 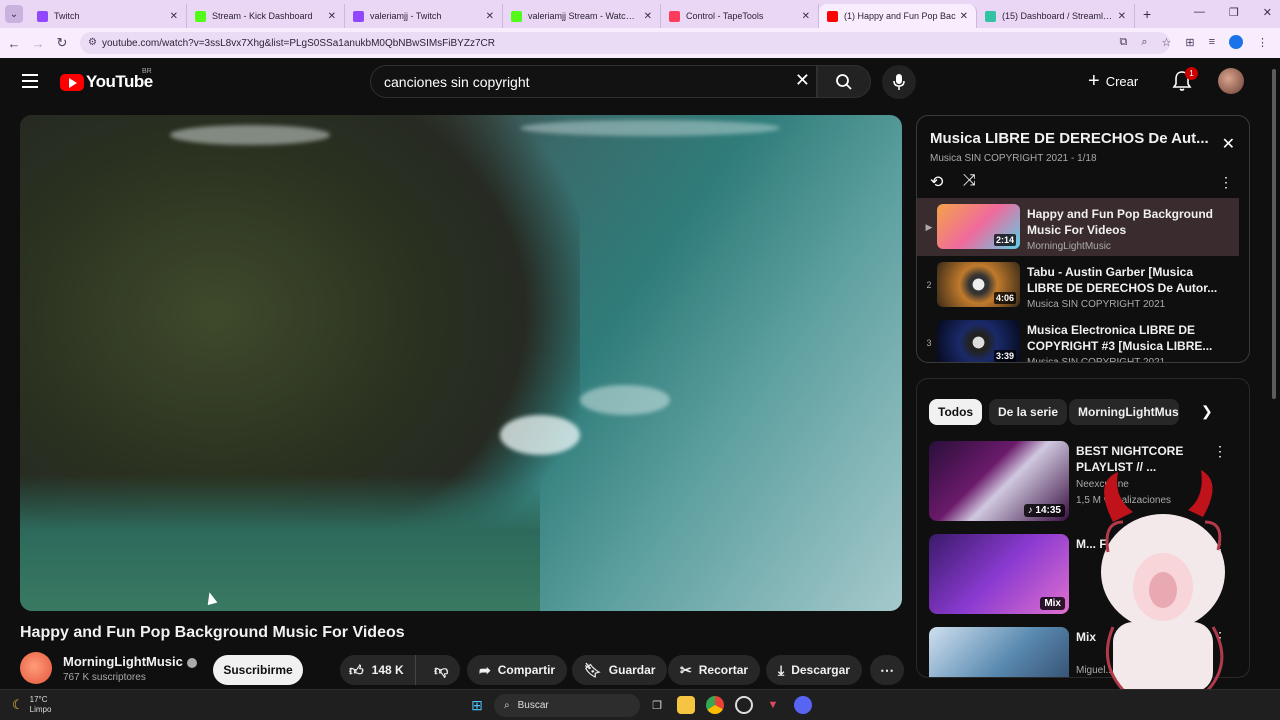 I want to click on page-scrollbar, so click(x=1274, y=375).